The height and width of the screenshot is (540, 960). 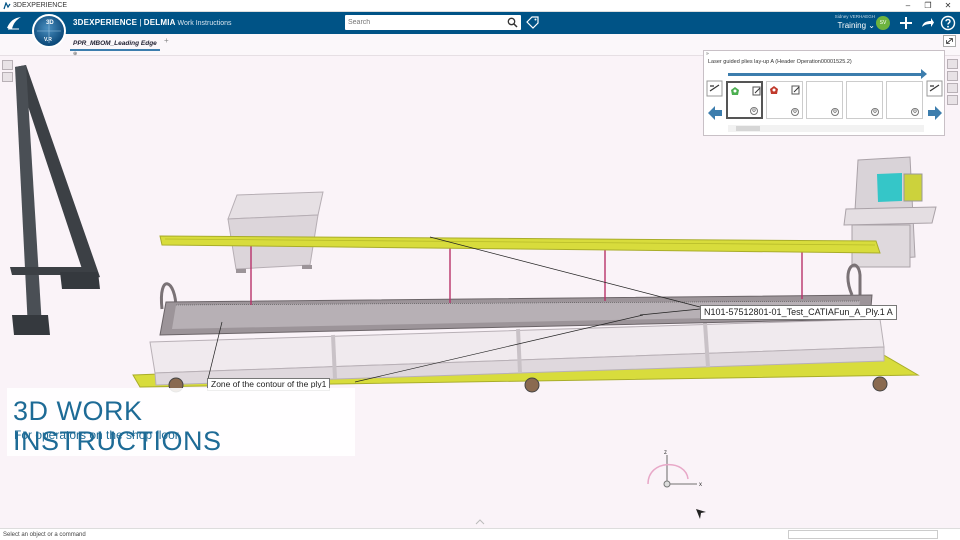 What do you see at coordinates (480, 6) in the screenshot?
I see `os-title-bar: 3DEXPERIENCE – ❐ ✕` at bounding box center [480, 6].